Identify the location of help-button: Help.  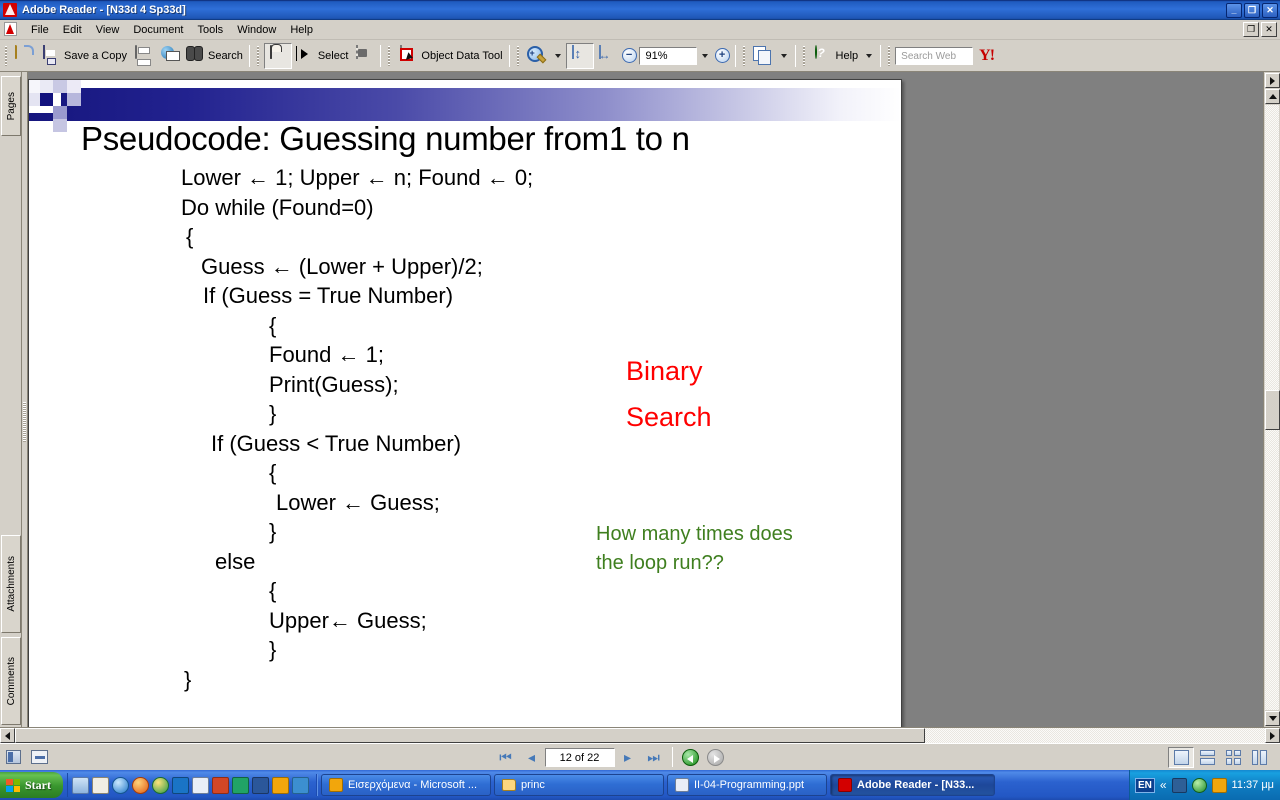
(836, 56).